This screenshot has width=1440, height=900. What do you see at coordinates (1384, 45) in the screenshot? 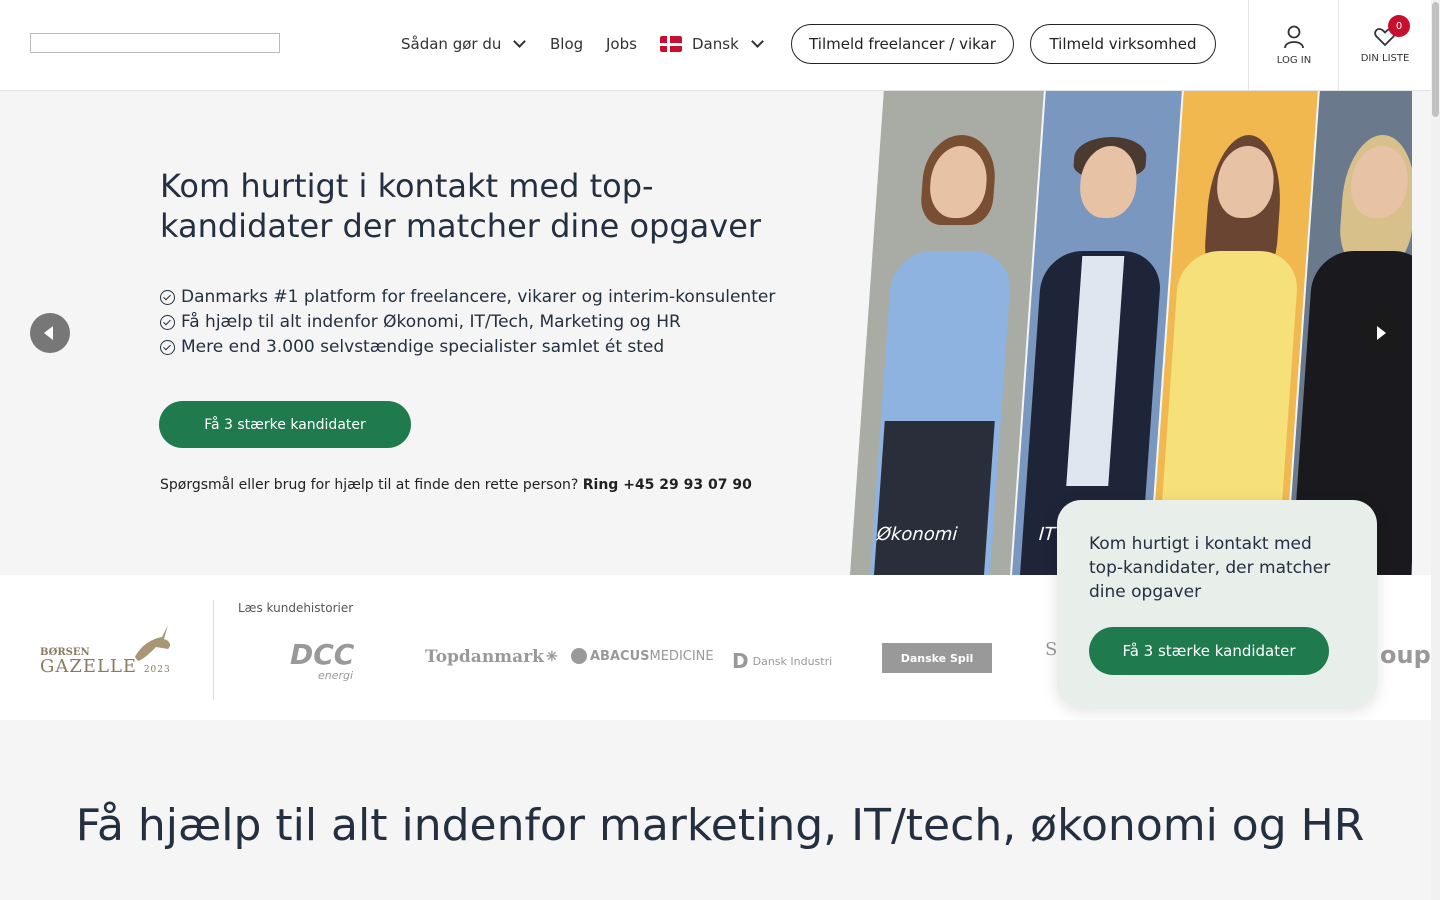
I see `wishlist-button: DIN LISTE 0` at bounding box center [1384, 45].